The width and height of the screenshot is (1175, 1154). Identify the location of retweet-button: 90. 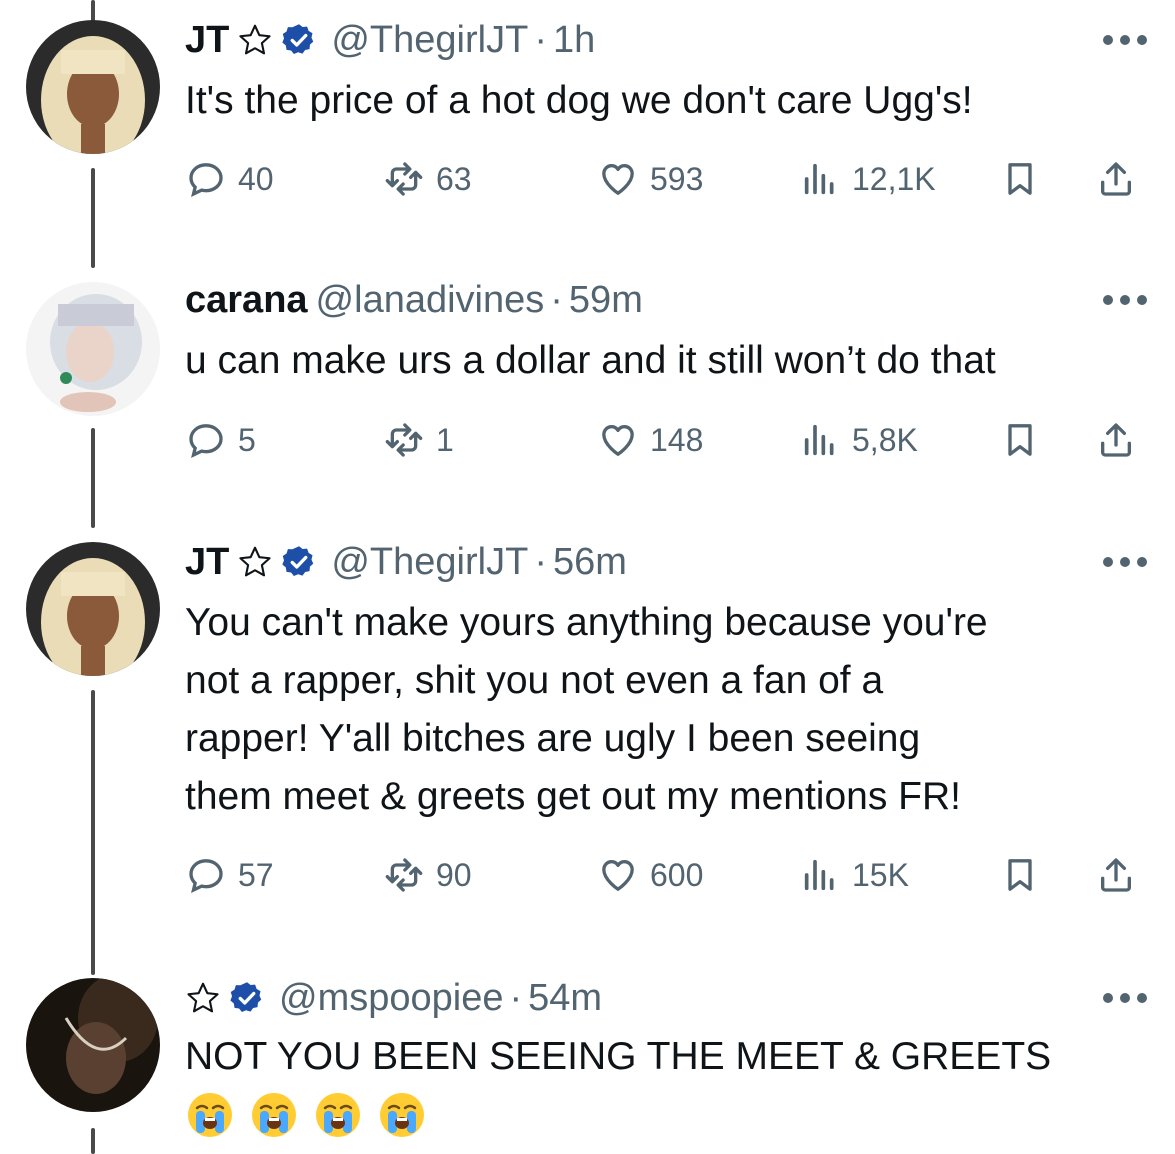
(428, 875).